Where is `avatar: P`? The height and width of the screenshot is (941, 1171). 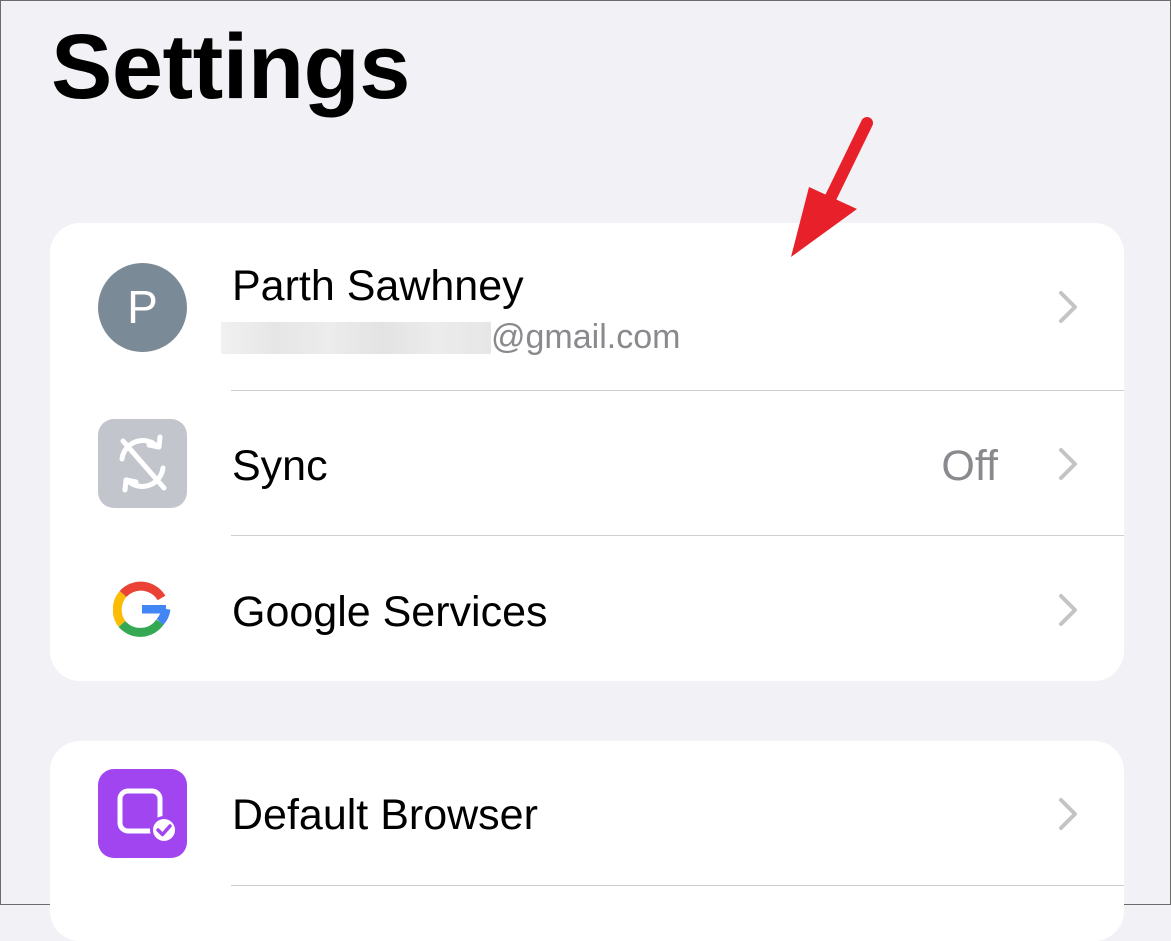
avatar: P is located at coordinates (142, 307).